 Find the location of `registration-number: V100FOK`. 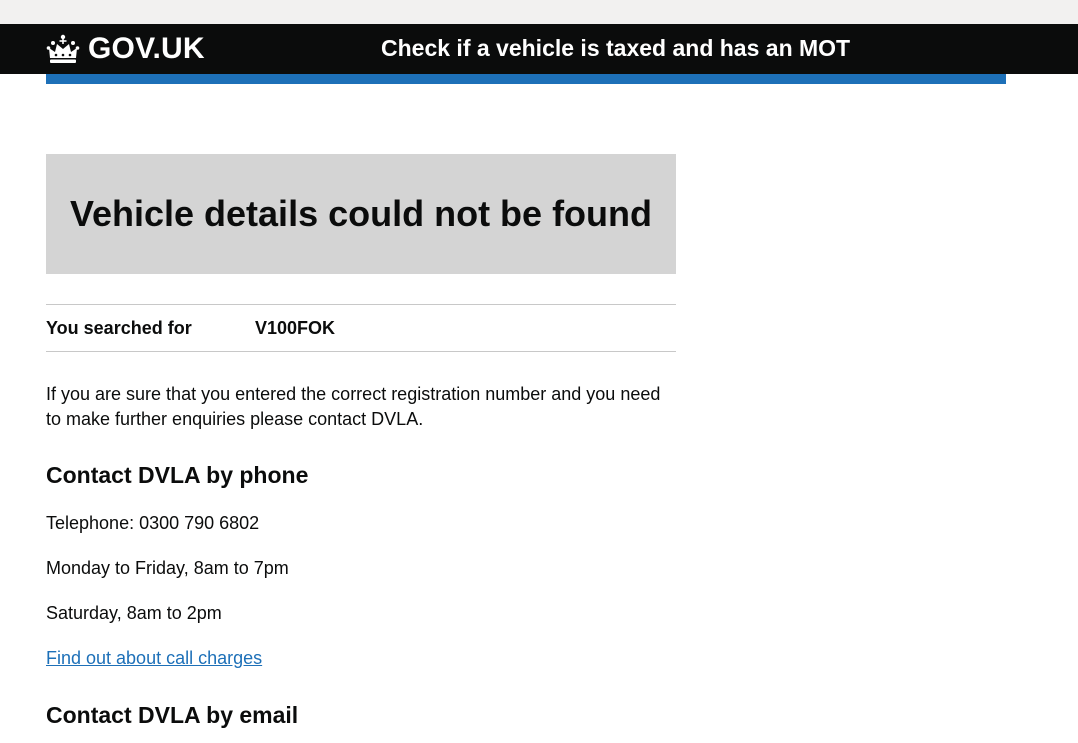

registration-number: V100FOK is located at coordinates (295, 328).